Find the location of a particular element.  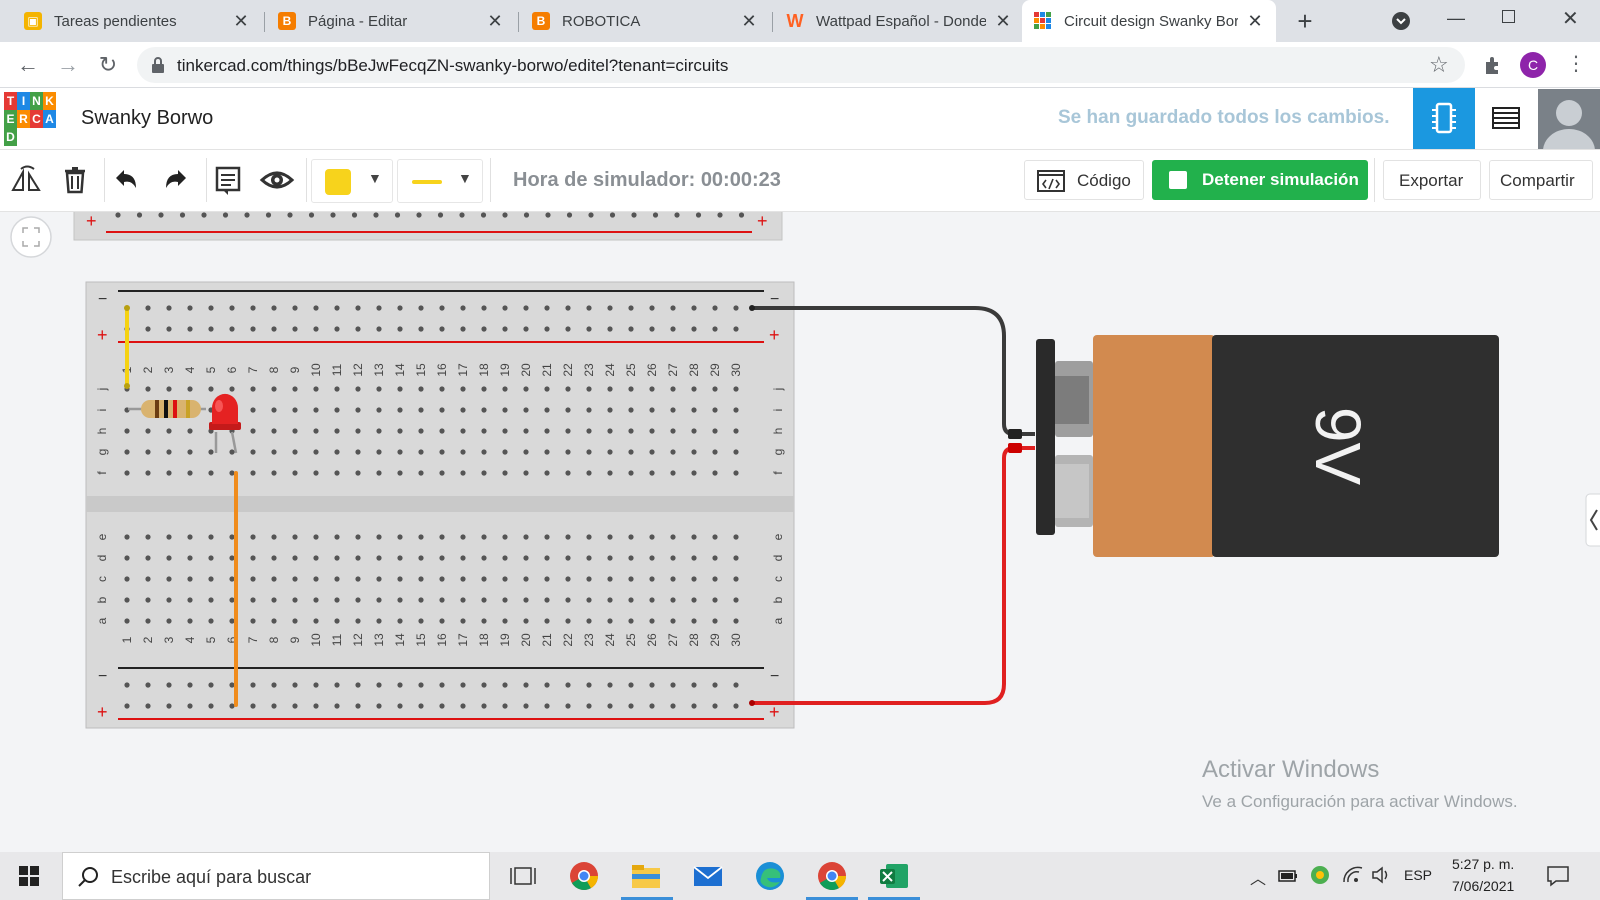

trash-icon is located at coordinates (75, 180).